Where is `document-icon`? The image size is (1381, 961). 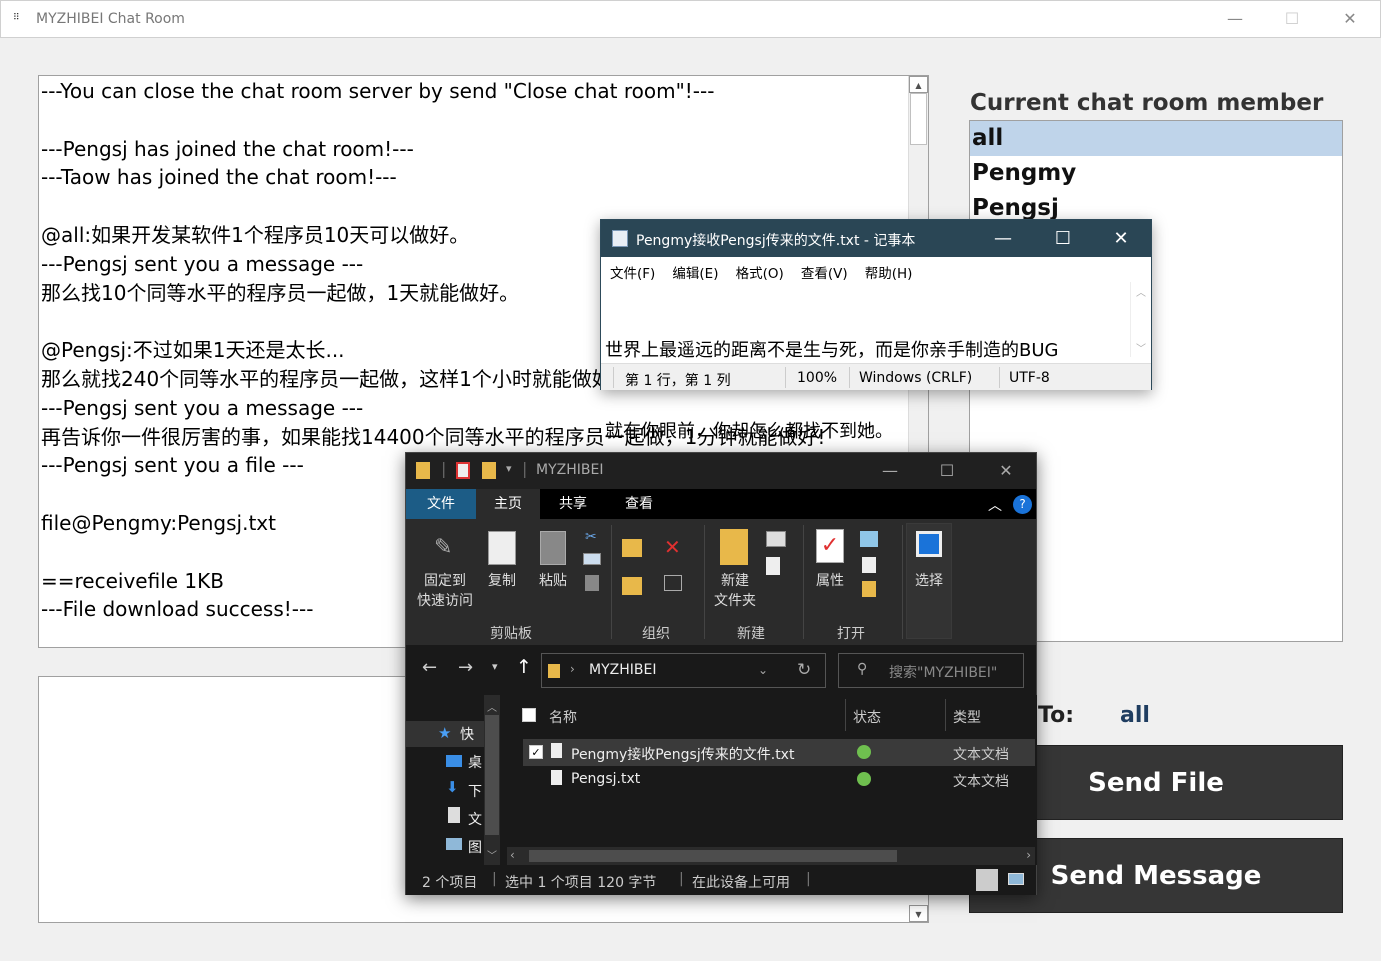 document-icon is located at coordinates (454, 815).